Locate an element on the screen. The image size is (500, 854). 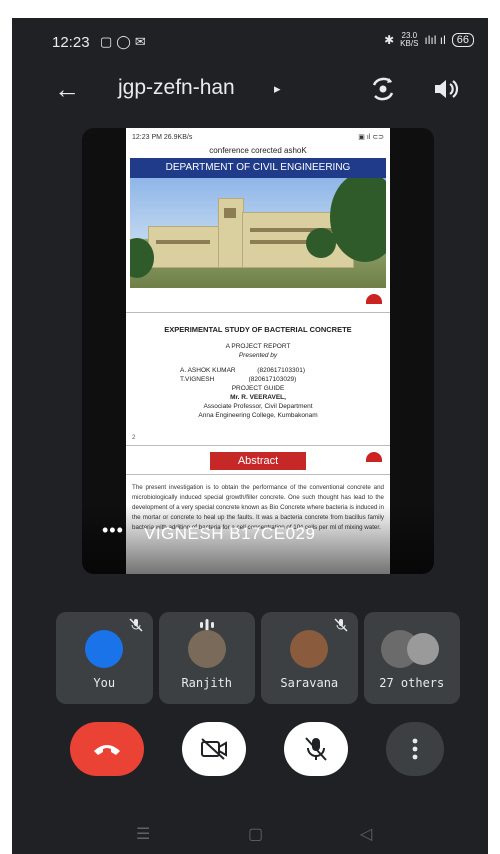
back-arrow-icon: ← is located at coordinates (67, 89).